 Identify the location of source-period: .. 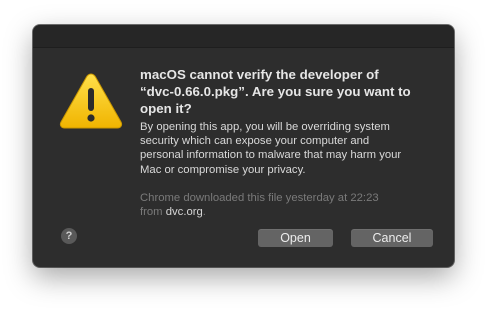
(204, 212).